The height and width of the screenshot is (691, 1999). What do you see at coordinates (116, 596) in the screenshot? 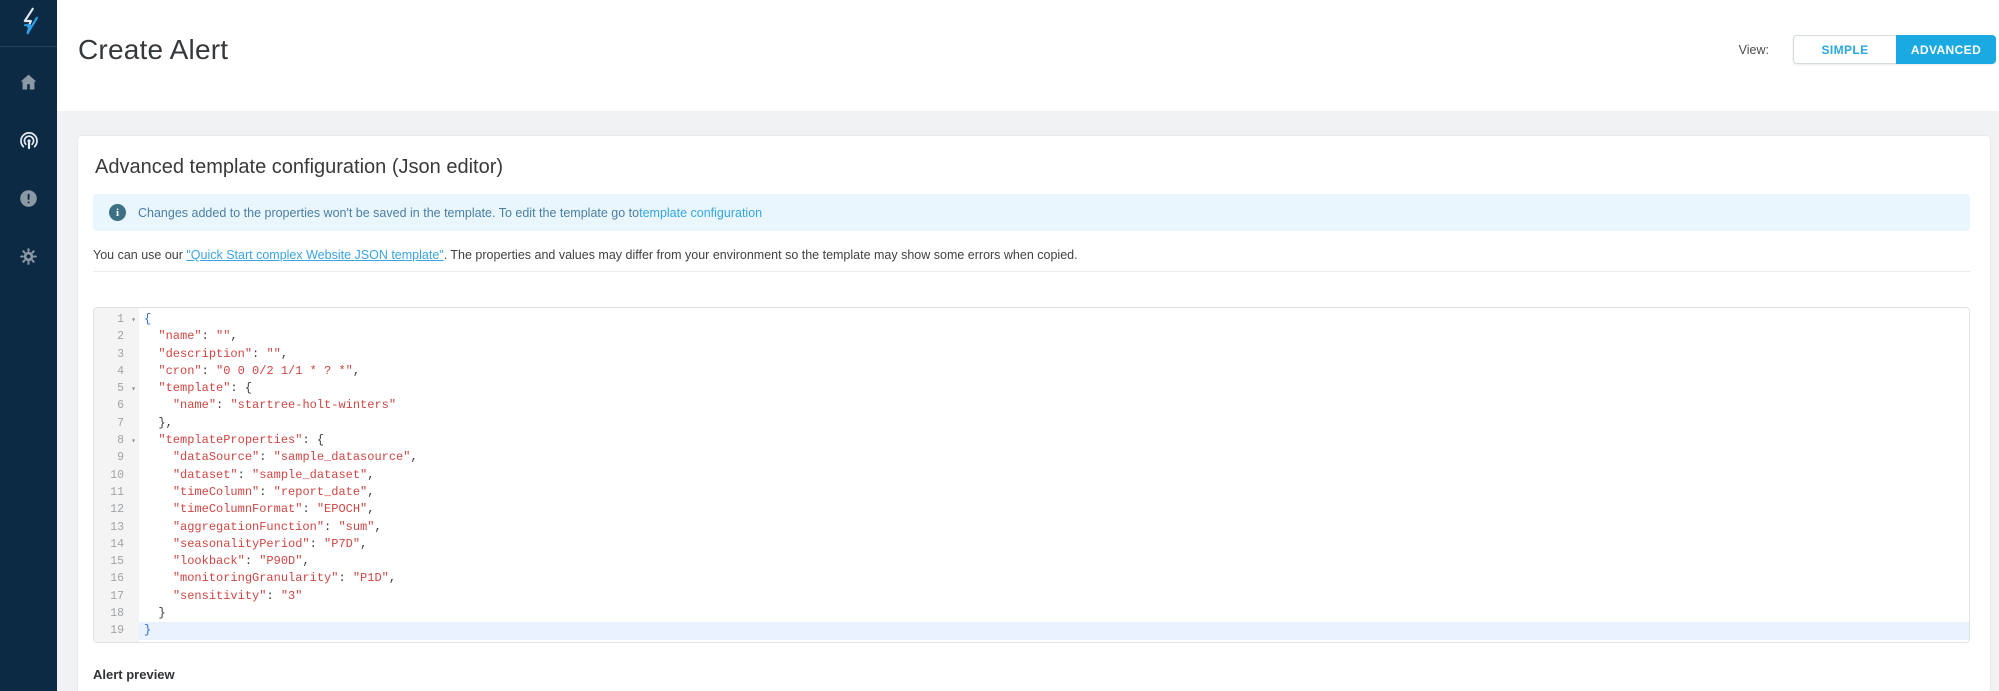
I see `editor-line-number: 17` at bounding box center [116, 596].